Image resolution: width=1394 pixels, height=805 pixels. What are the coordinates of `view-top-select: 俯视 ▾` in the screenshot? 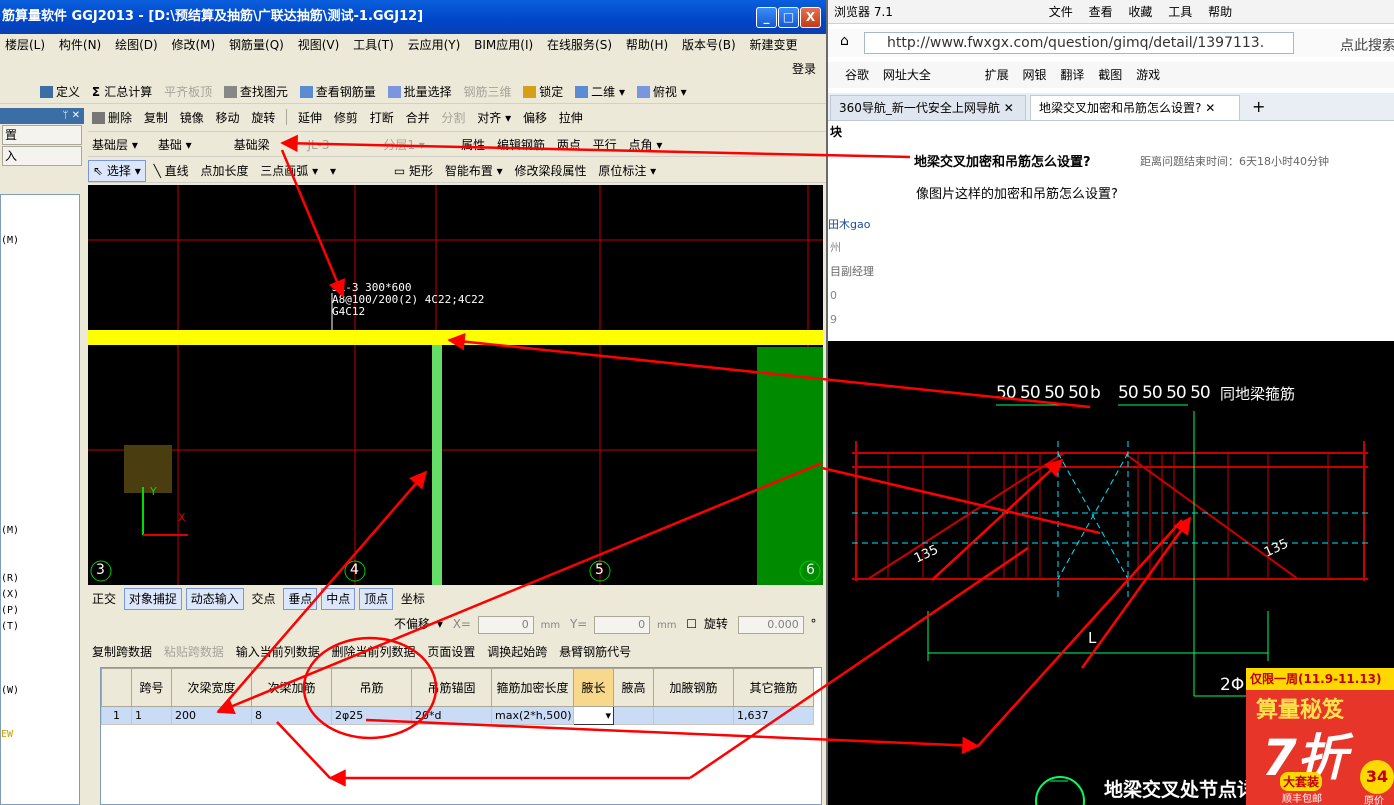 It's located at (662, 91).